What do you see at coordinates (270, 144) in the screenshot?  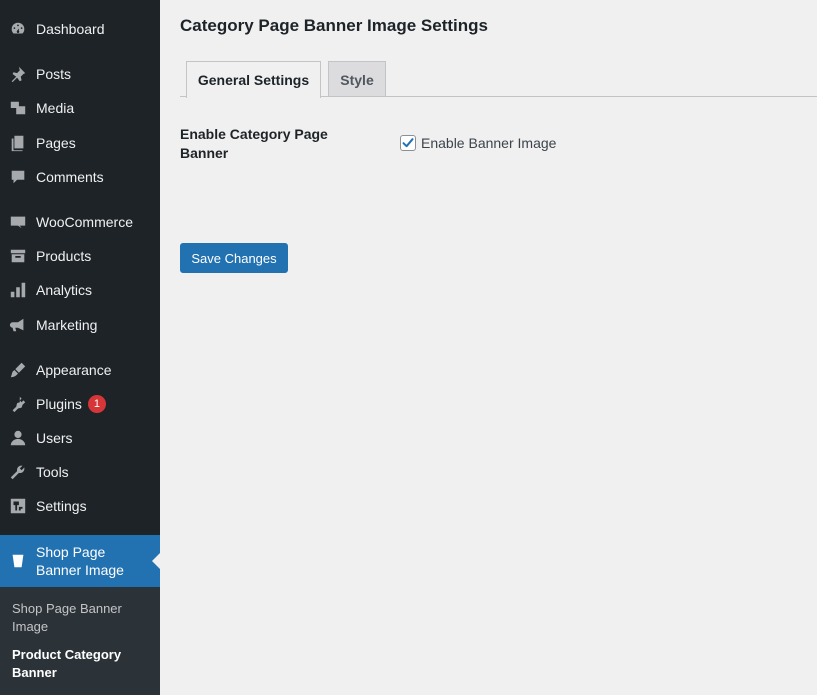 I see `field-label: Enable Category Page Banner` at bounding box center [270, 144].